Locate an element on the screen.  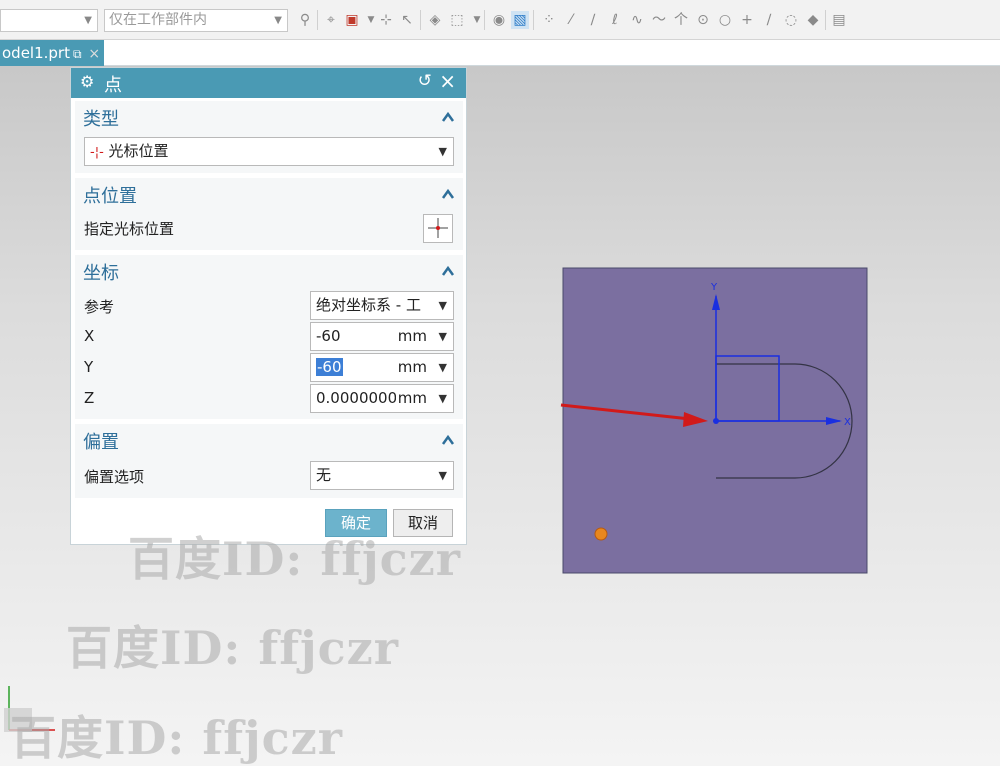
x-label: X is located at coordinates (89, 336).